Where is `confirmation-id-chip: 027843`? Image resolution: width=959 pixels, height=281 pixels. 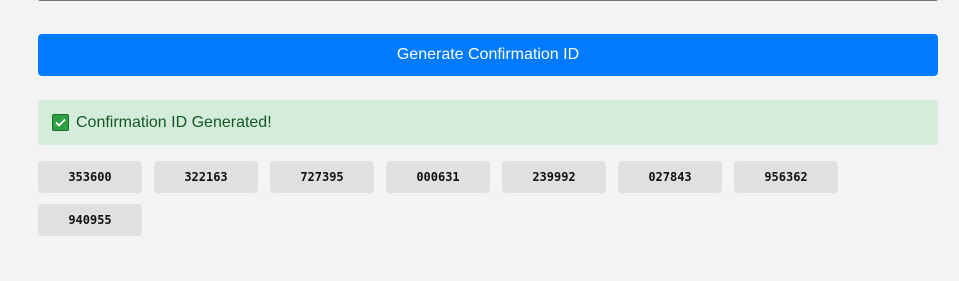 confirmation-id-chip: 027843 is located at coordinates (670, 177).